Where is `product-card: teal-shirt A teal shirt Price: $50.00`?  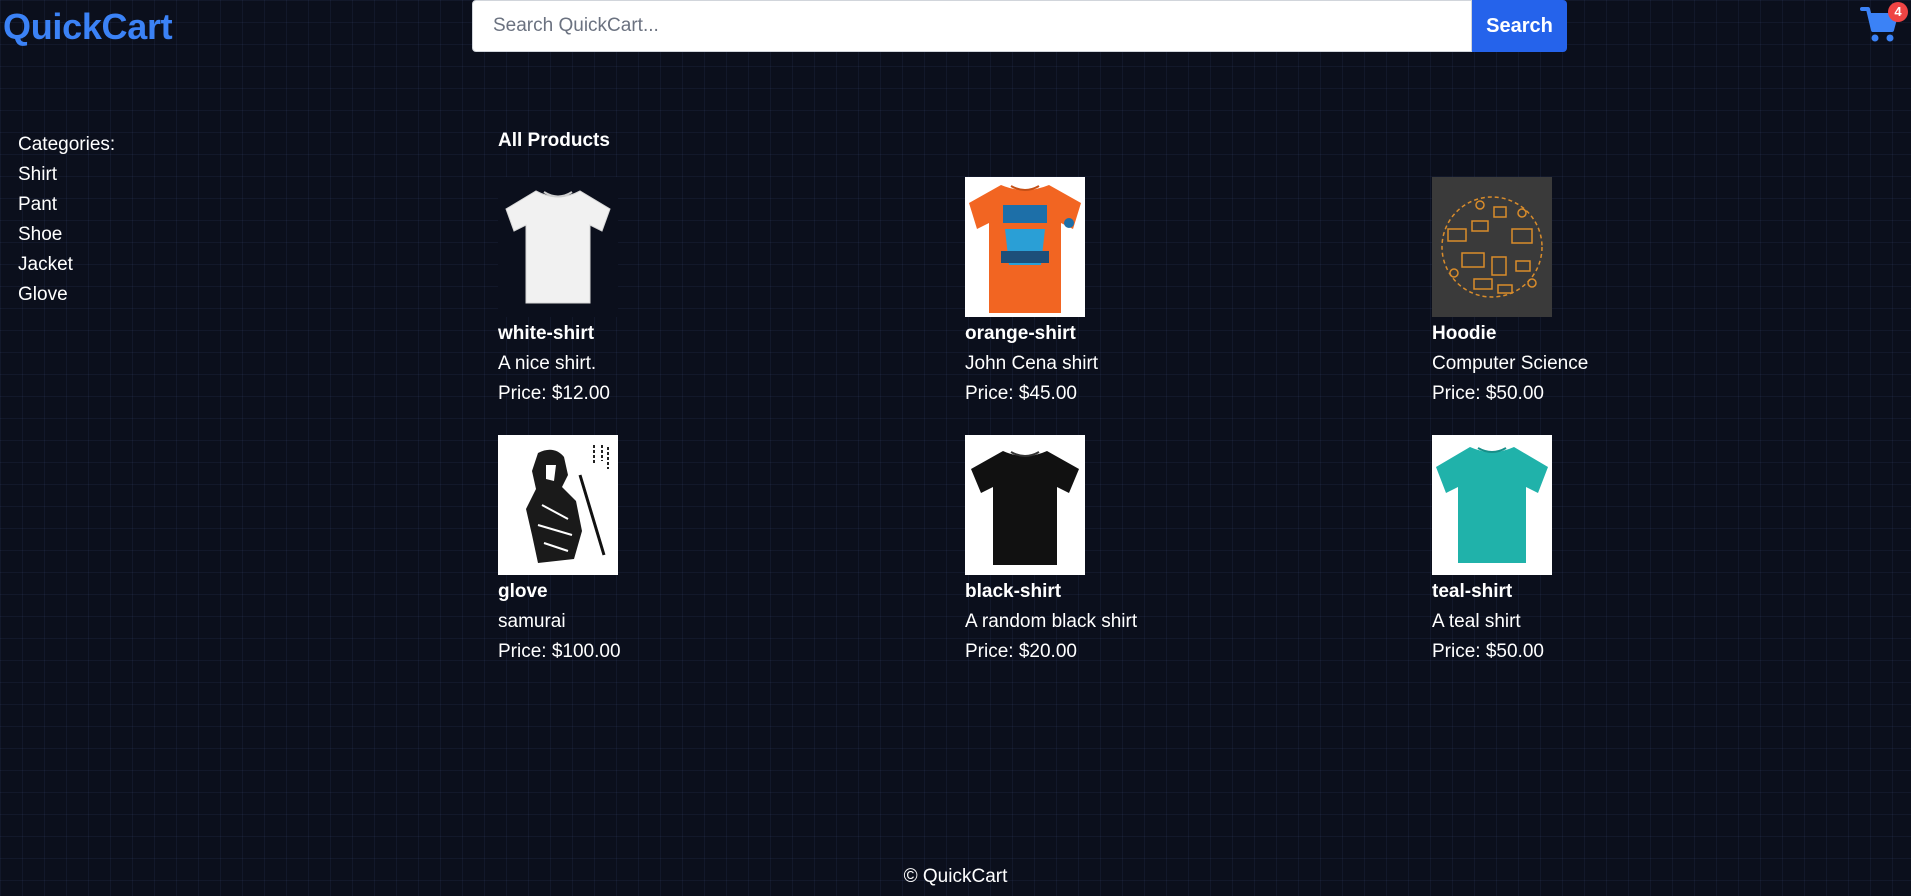
product-card: teal-shirt A teal shirt Price: $50.00 is located at coordinates (1665, 551).